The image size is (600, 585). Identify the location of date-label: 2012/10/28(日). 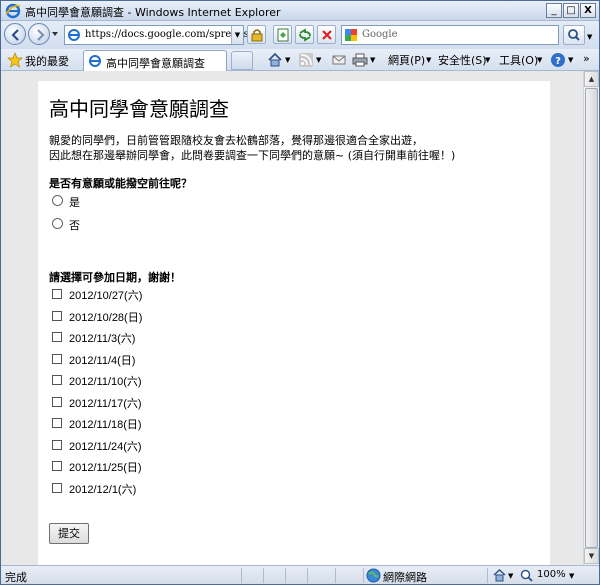
(106, 318).